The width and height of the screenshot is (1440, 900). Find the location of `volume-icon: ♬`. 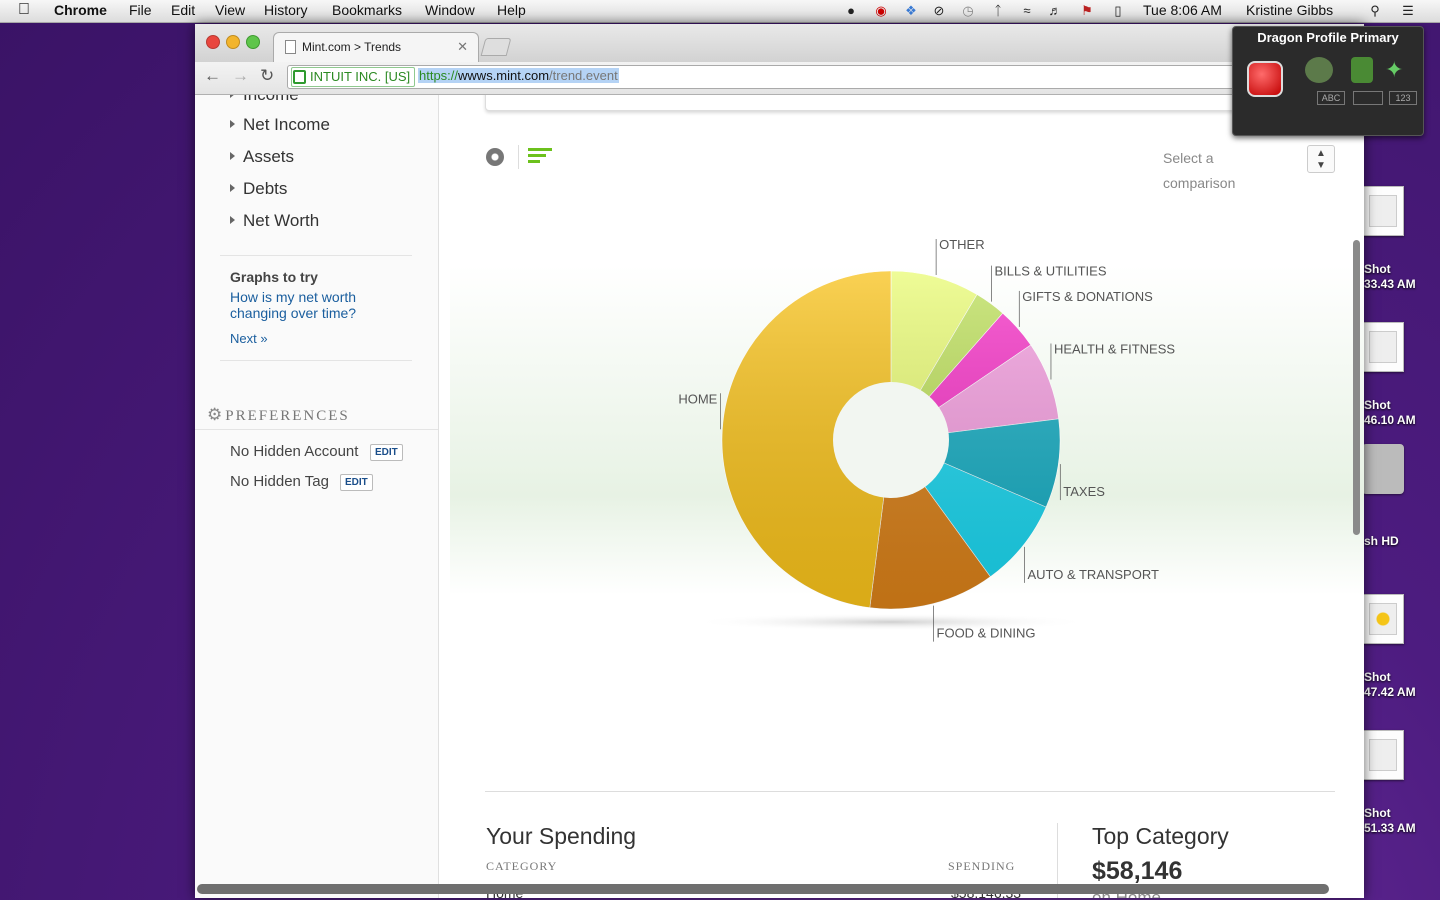

volume-icon: ♬ is located at coordinates (1055, 11).